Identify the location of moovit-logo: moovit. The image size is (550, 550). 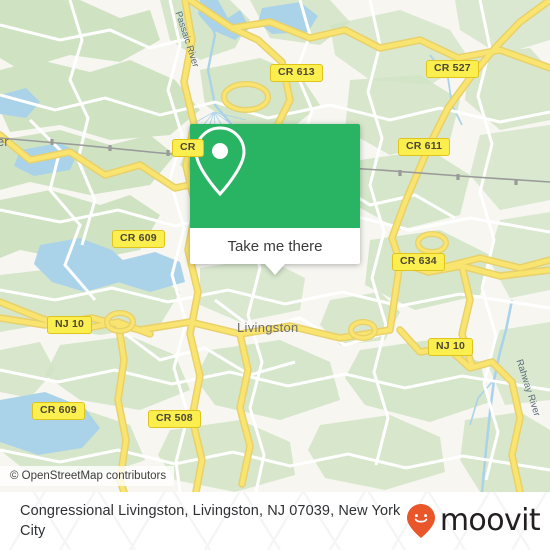
(473, 521).